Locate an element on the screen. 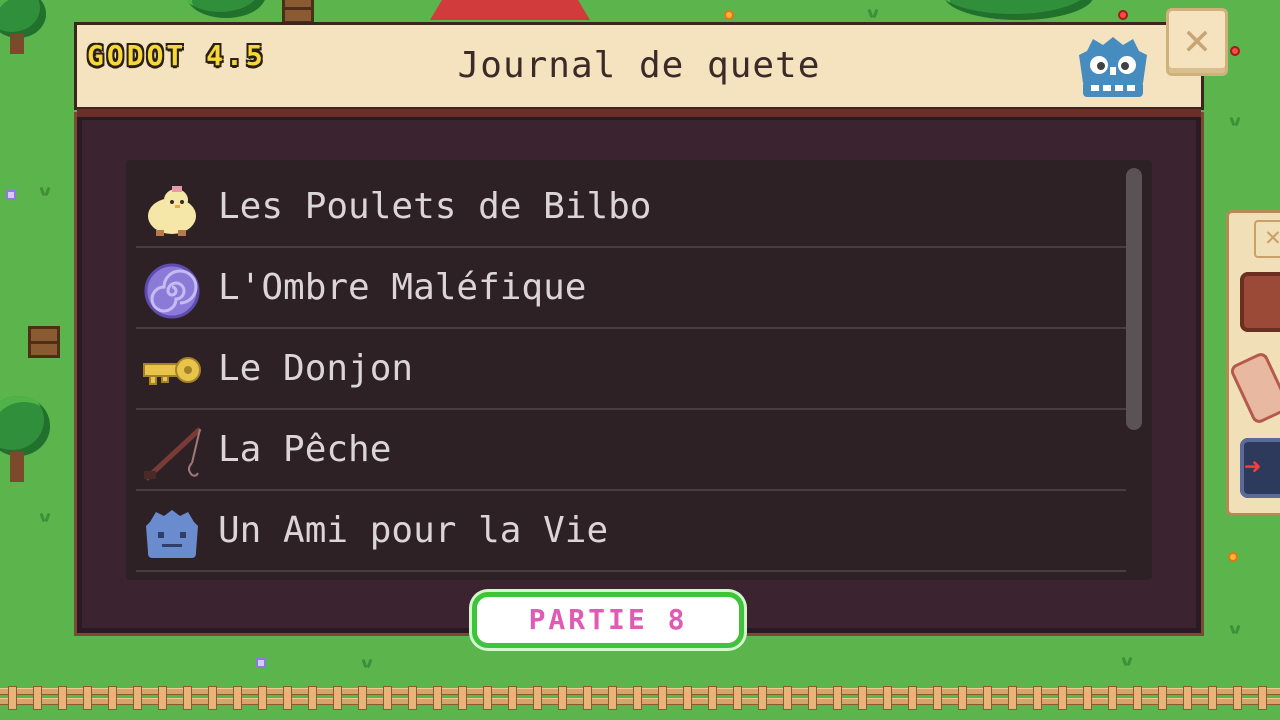  quest-window-header: GODOT 4.5 Journal de quete is located at coordinates (639, 69).